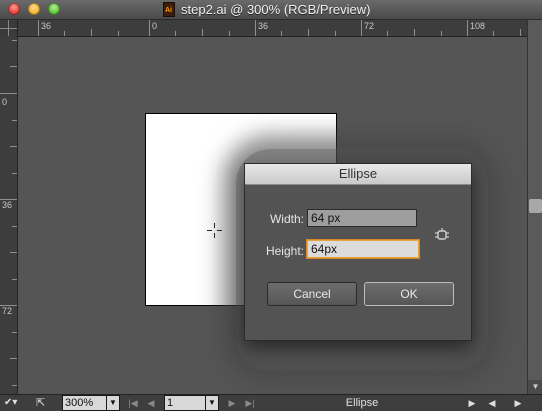 This screenshot has width=542, height=411. I want to click on hruler-label: 108, so click(478, 26).